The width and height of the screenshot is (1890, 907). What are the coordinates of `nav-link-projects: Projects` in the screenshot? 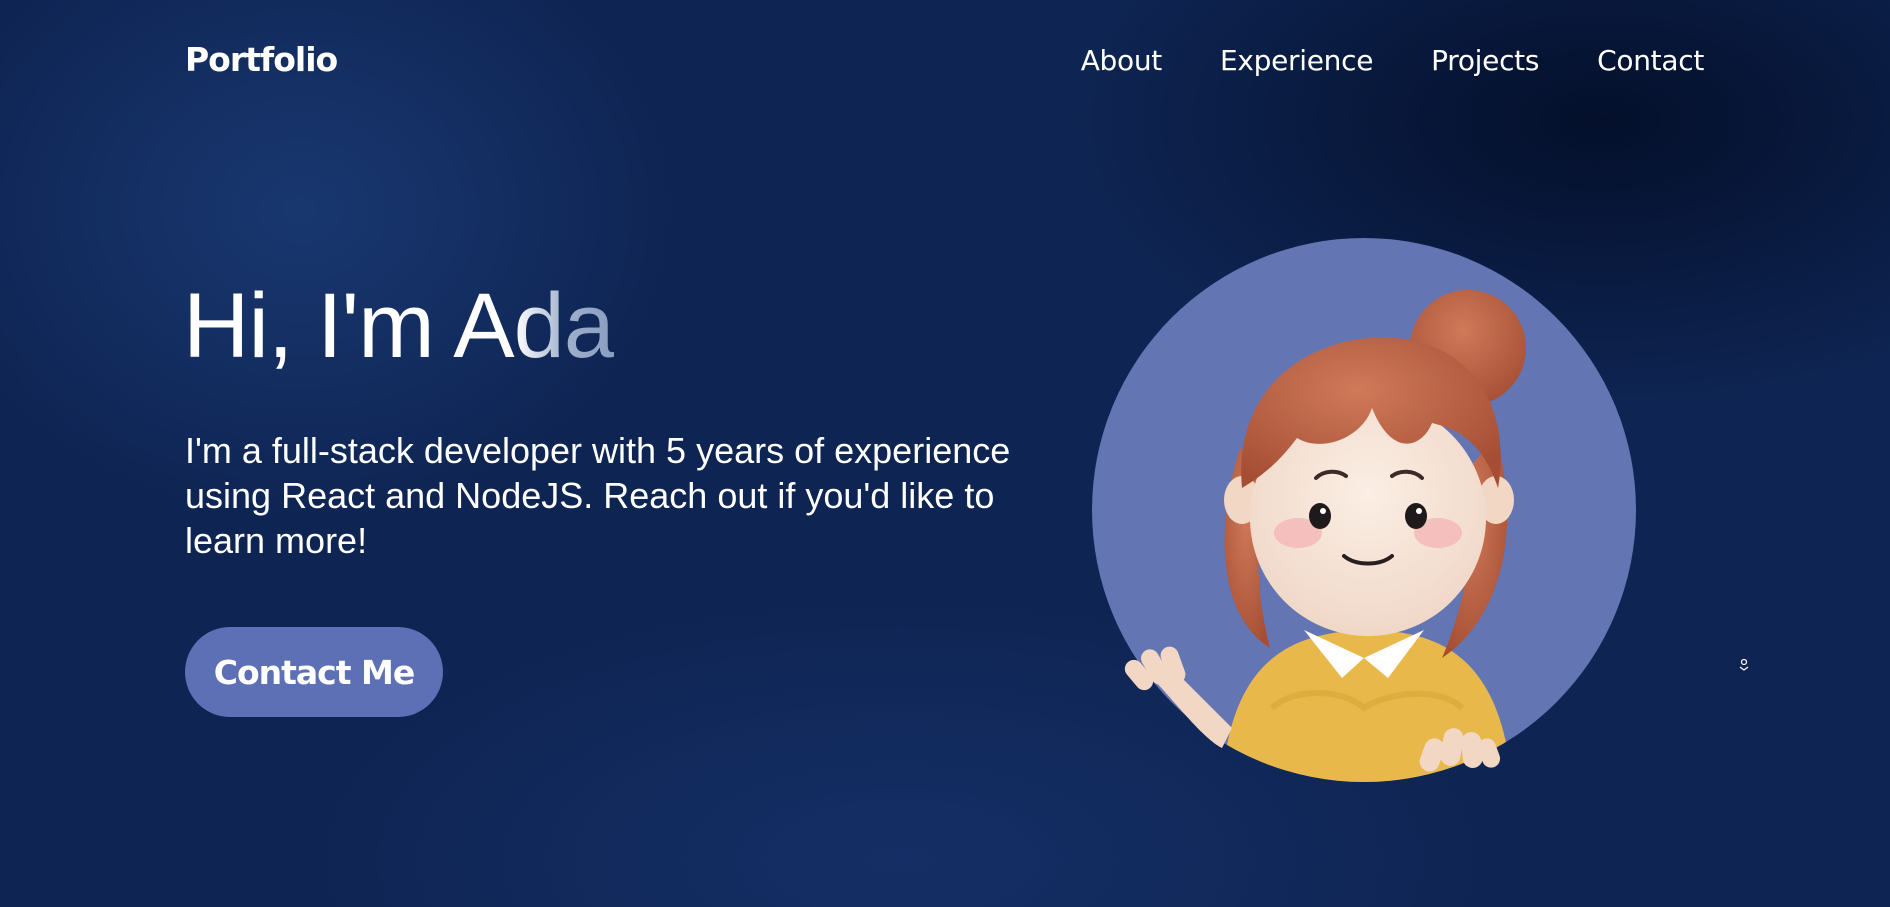 It's located at (1485, 60).